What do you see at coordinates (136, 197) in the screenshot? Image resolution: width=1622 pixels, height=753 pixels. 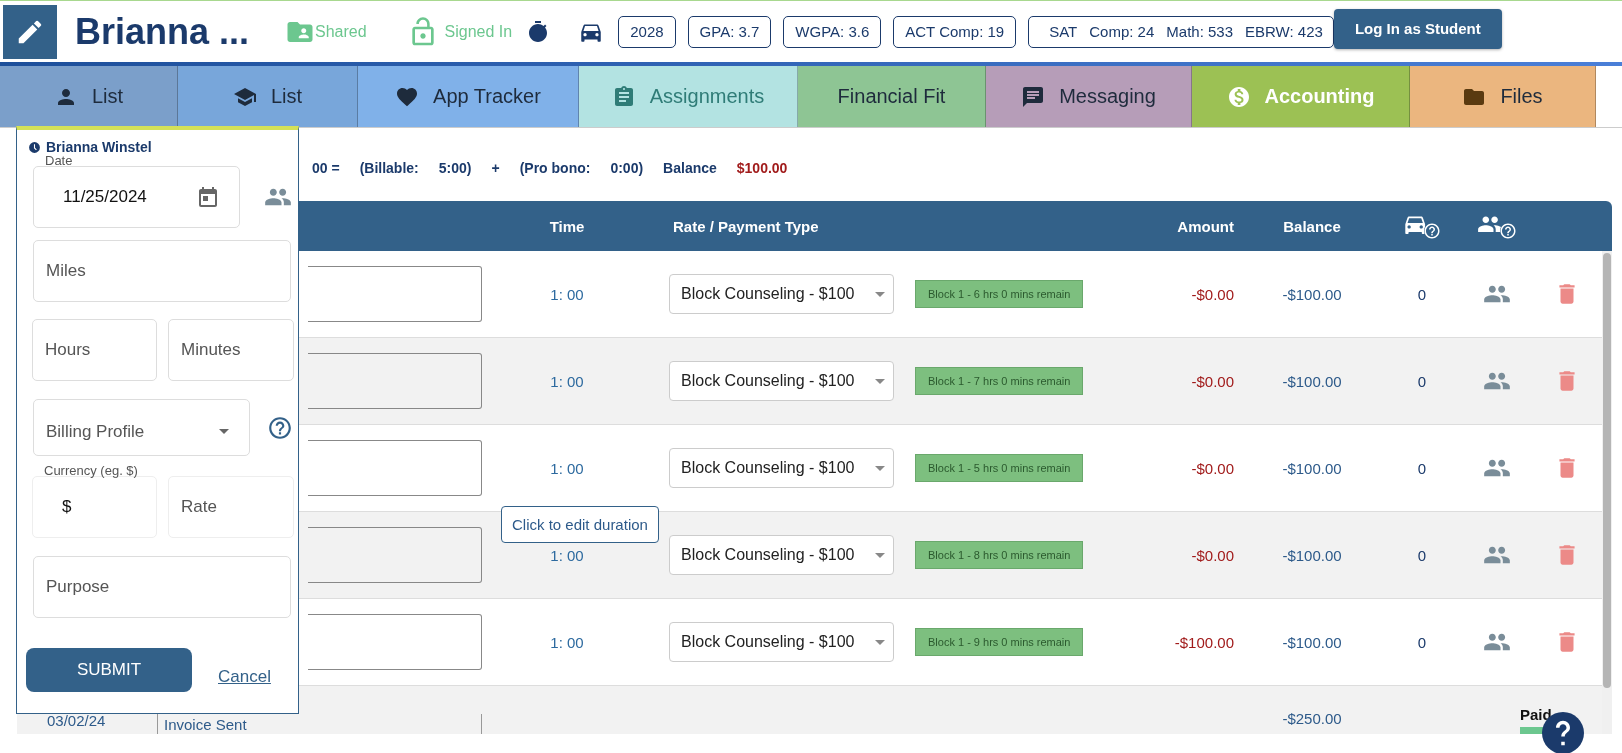 I see `date-field: 11/25/2024` at bounding box center [136, 197].